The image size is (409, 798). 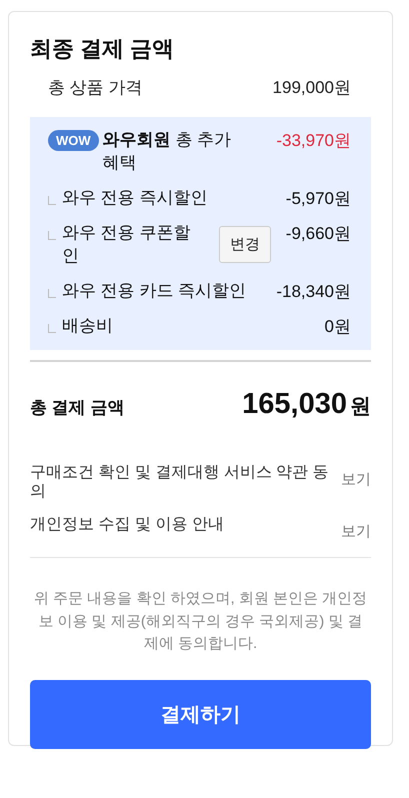 I want to click on section-title: 최종 결제 금액, so click(x=103, y=49).